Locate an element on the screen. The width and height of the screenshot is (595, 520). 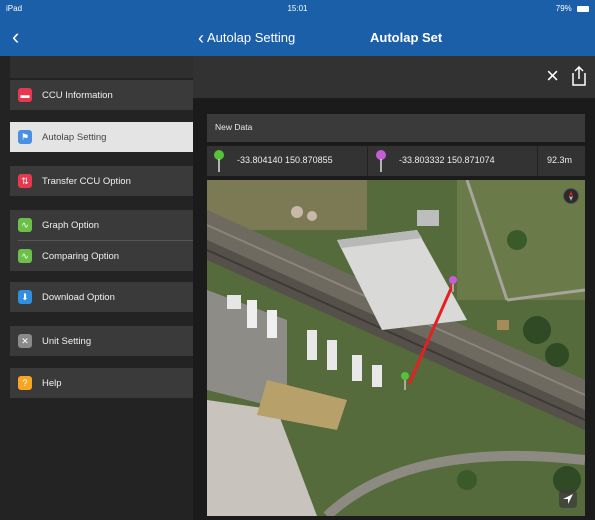
sidebar-item-label: Graph Option is located at coordinates (71, 225).